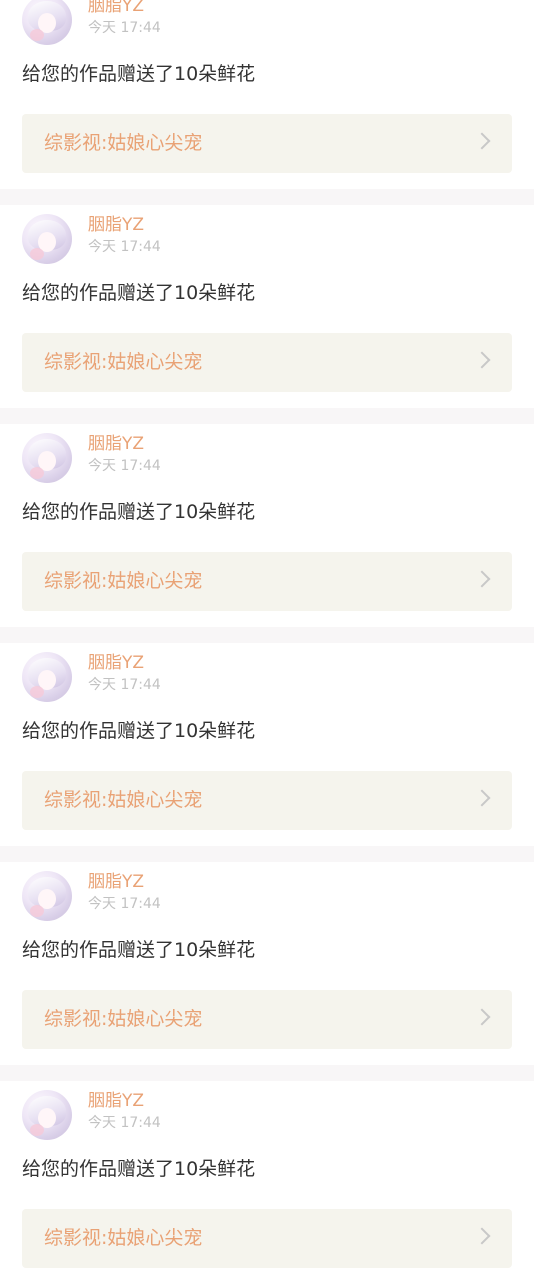 This screenshot has height=1280, width=534. I want to click on notification-card: 胭脂YZ 今天 17:44 给您的作品赠送了10朵鲜花 综影视:姑娘心尖宠, so click(267, 94).